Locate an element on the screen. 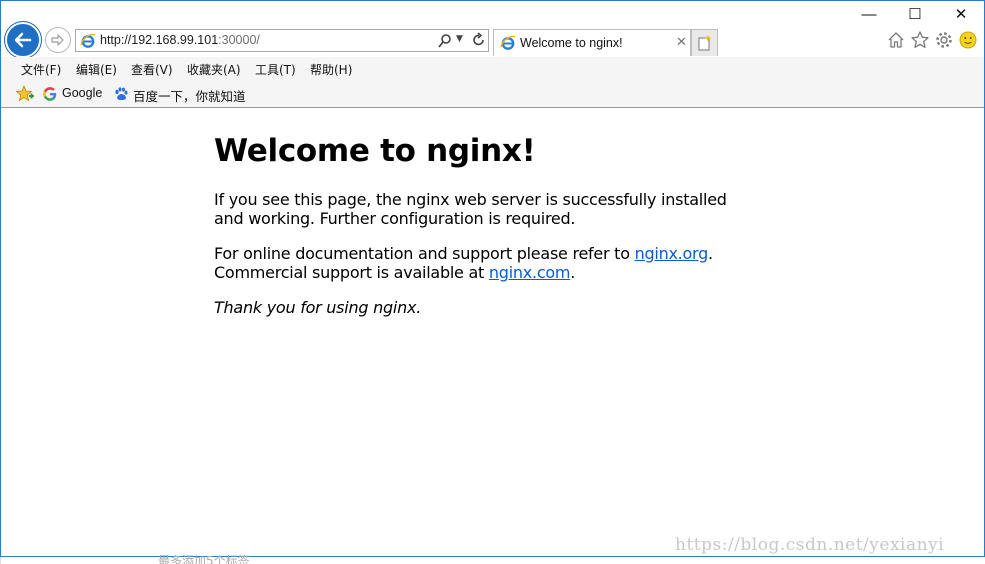 This screenshot has width=985, height=564. address-bar: http://192.168.99.101:30000/ ▼ is located at coordinates (282, 40).